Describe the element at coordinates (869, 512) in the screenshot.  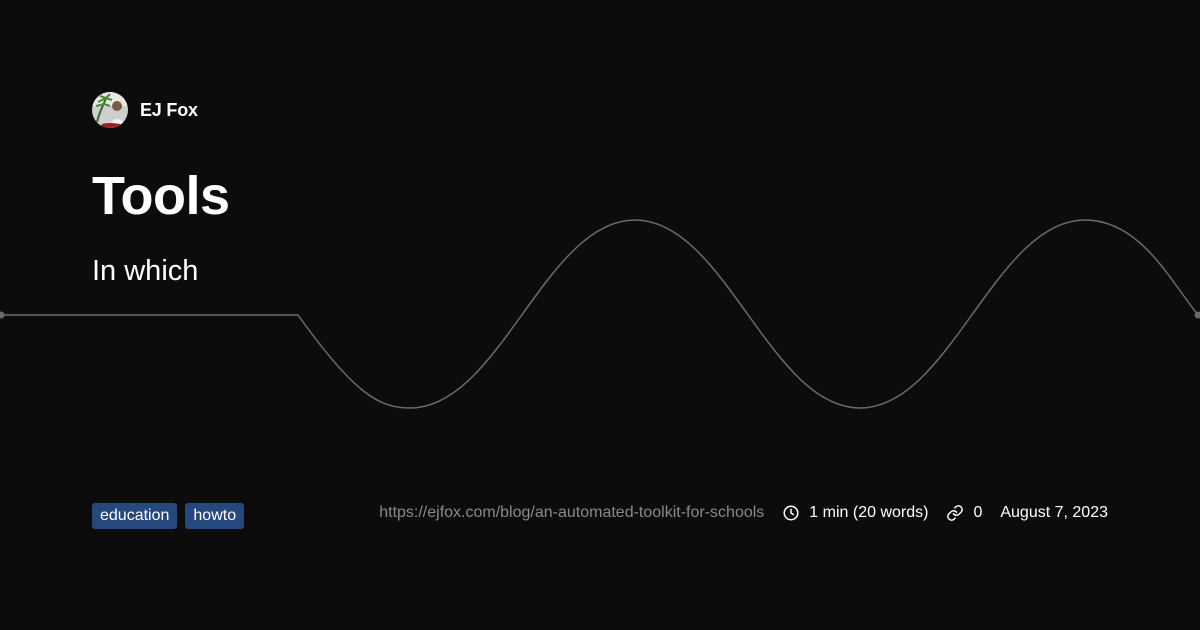
I see `read-time: 1 min (20 words)` at that location.